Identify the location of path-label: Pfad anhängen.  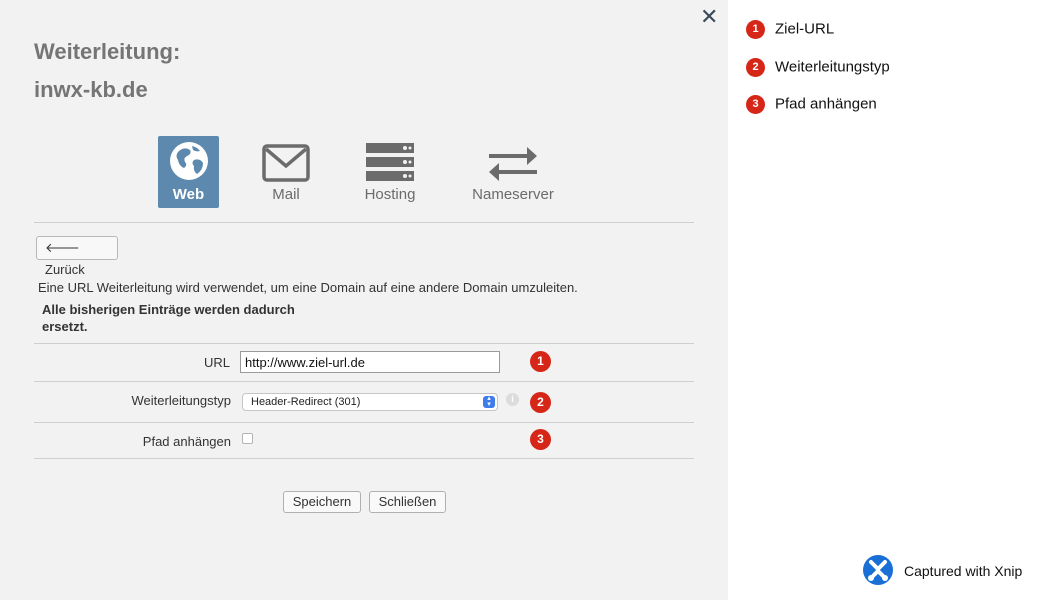
(186, 441).